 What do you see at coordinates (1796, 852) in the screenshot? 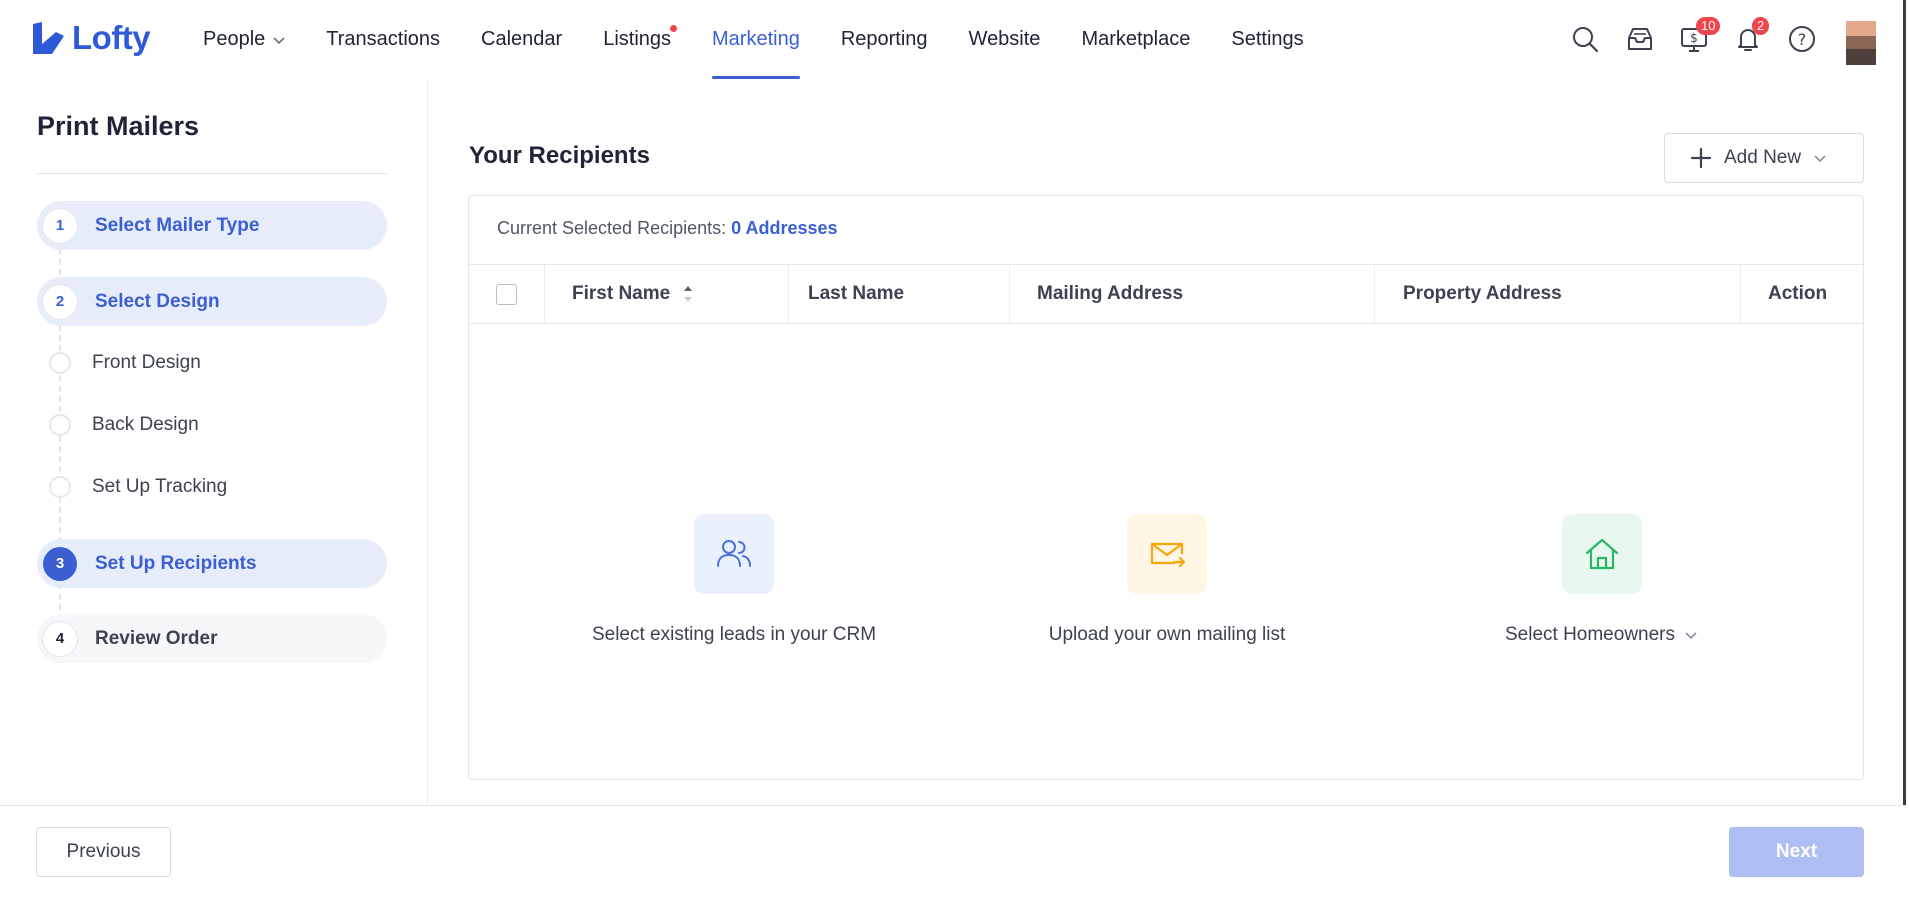
I see `next-button: Next` at bounding box center [1796, 852].